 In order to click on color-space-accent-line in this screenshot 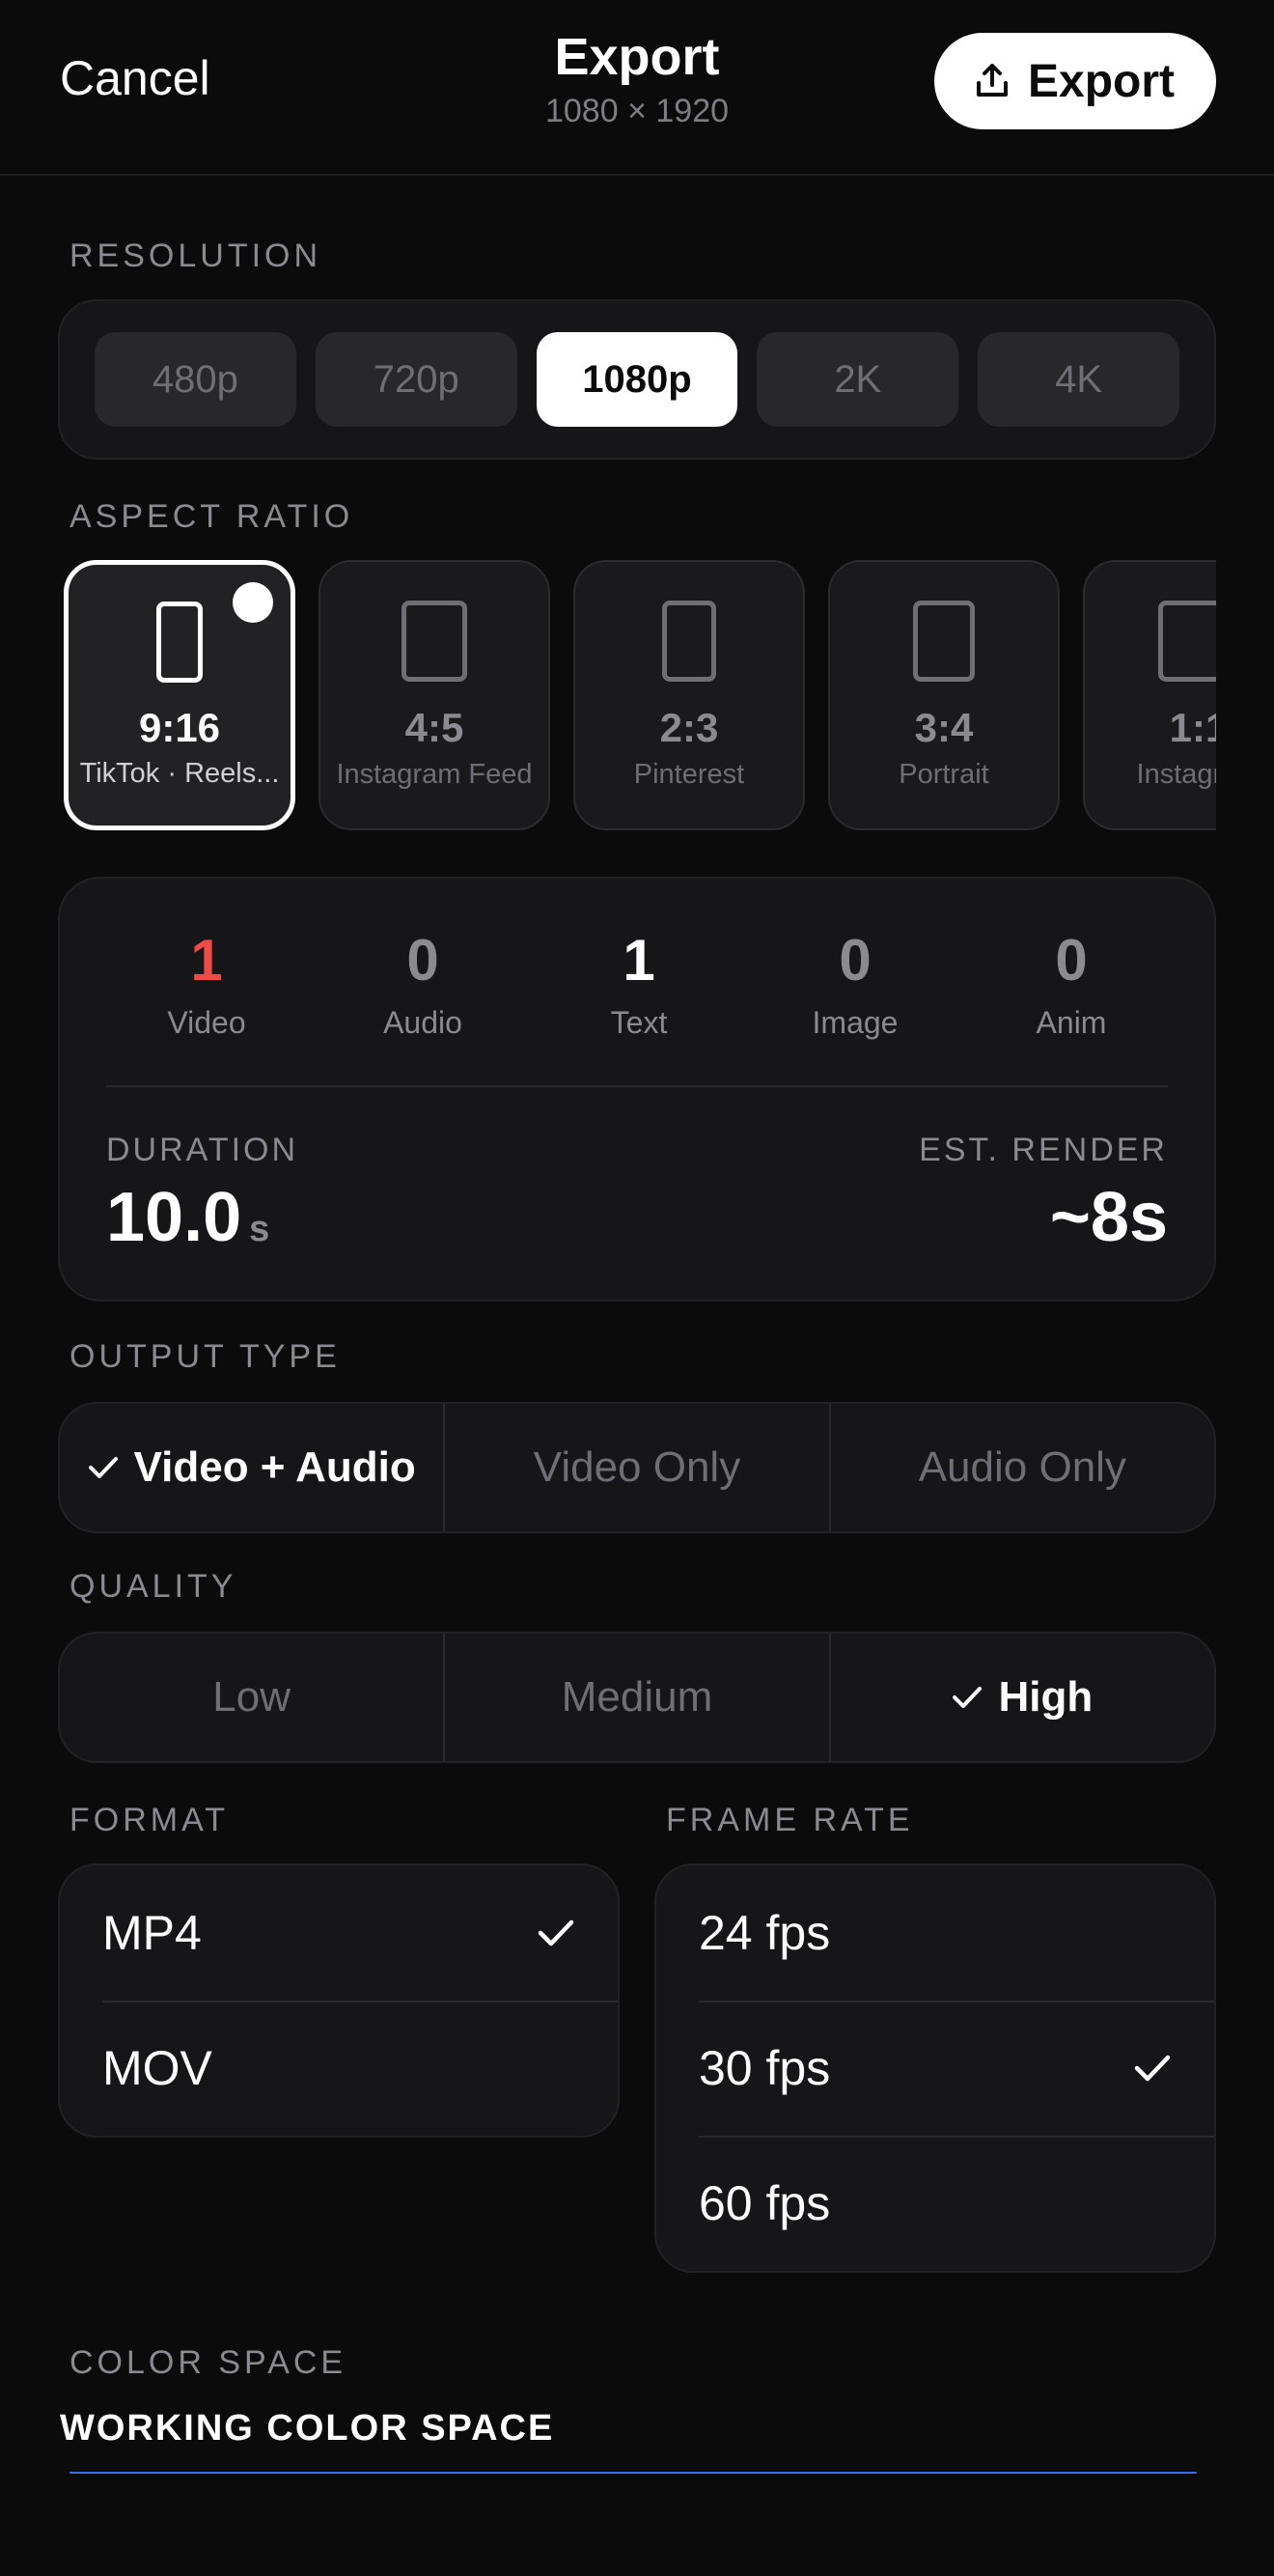, I will do `click(633, 2473)`.